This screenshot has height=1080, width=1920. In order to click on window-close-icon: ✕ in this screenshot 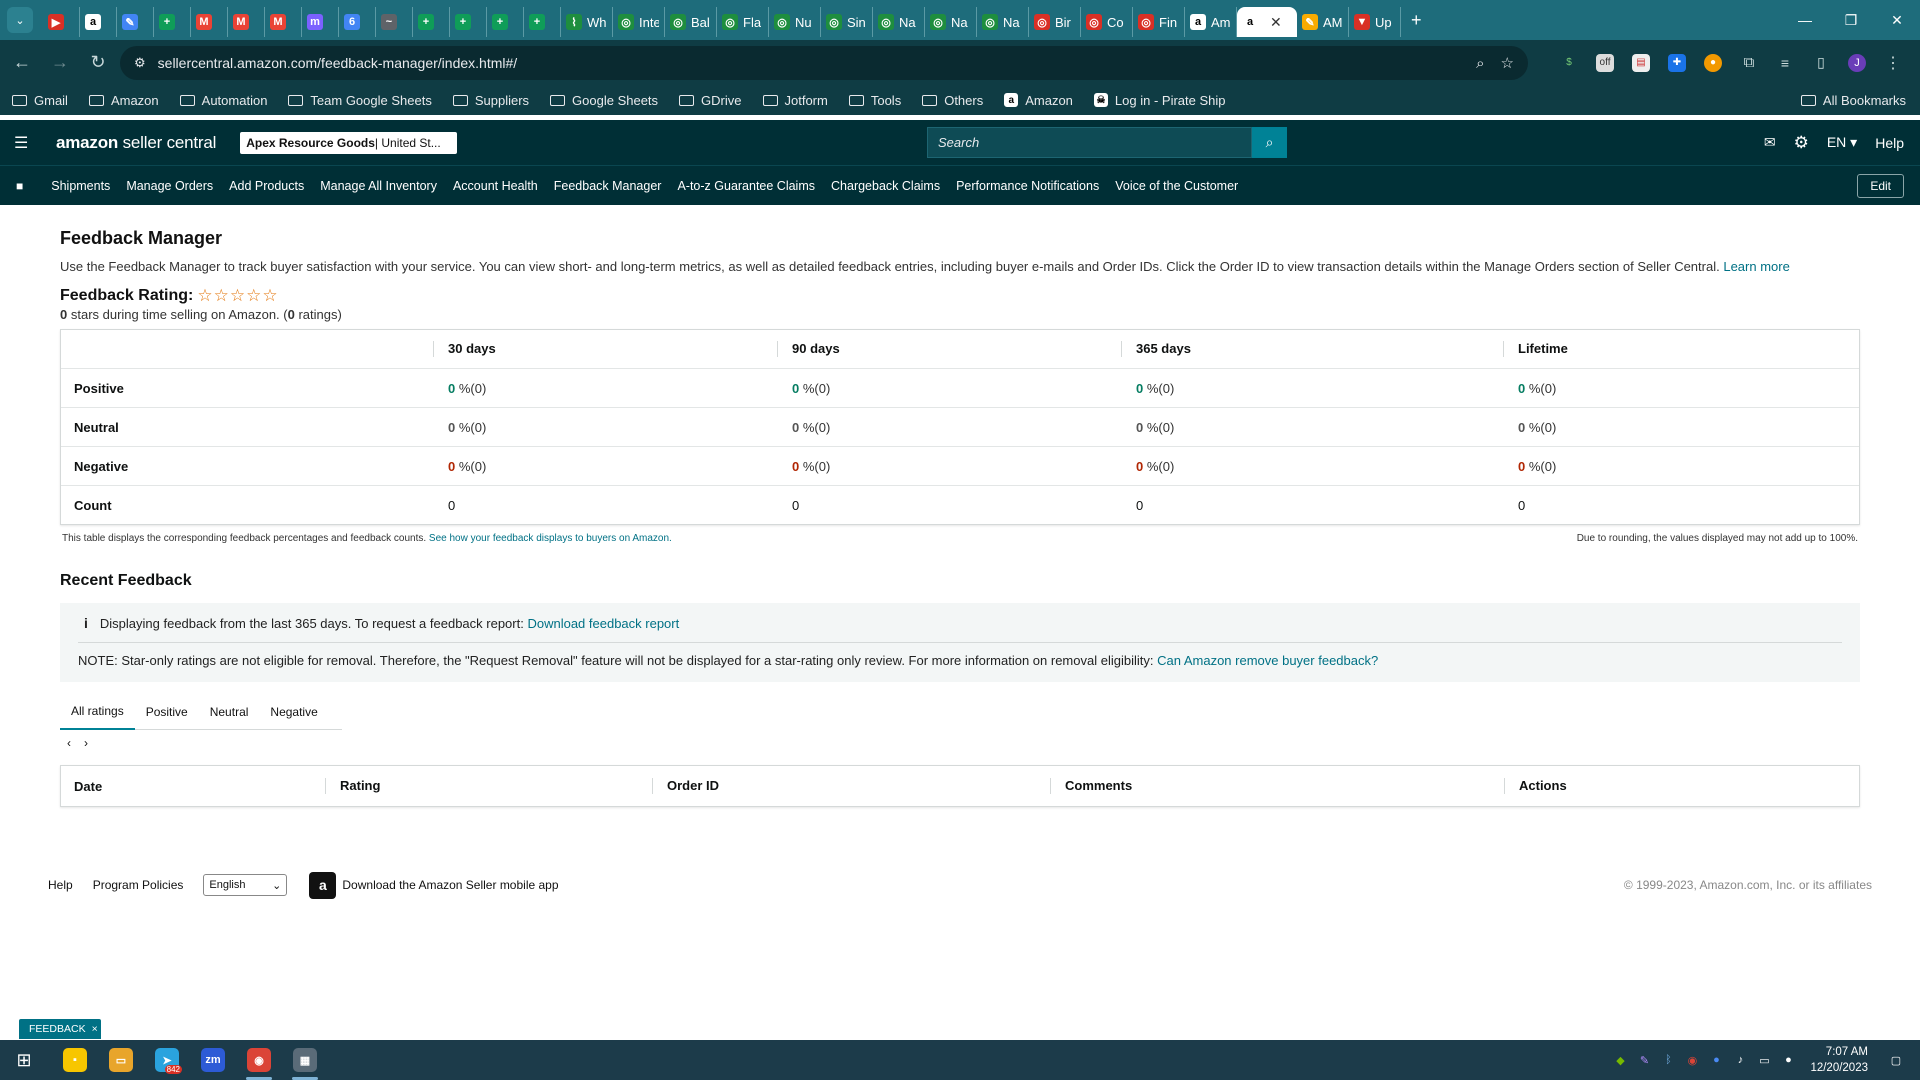, I will do `click(1897, 20)`.